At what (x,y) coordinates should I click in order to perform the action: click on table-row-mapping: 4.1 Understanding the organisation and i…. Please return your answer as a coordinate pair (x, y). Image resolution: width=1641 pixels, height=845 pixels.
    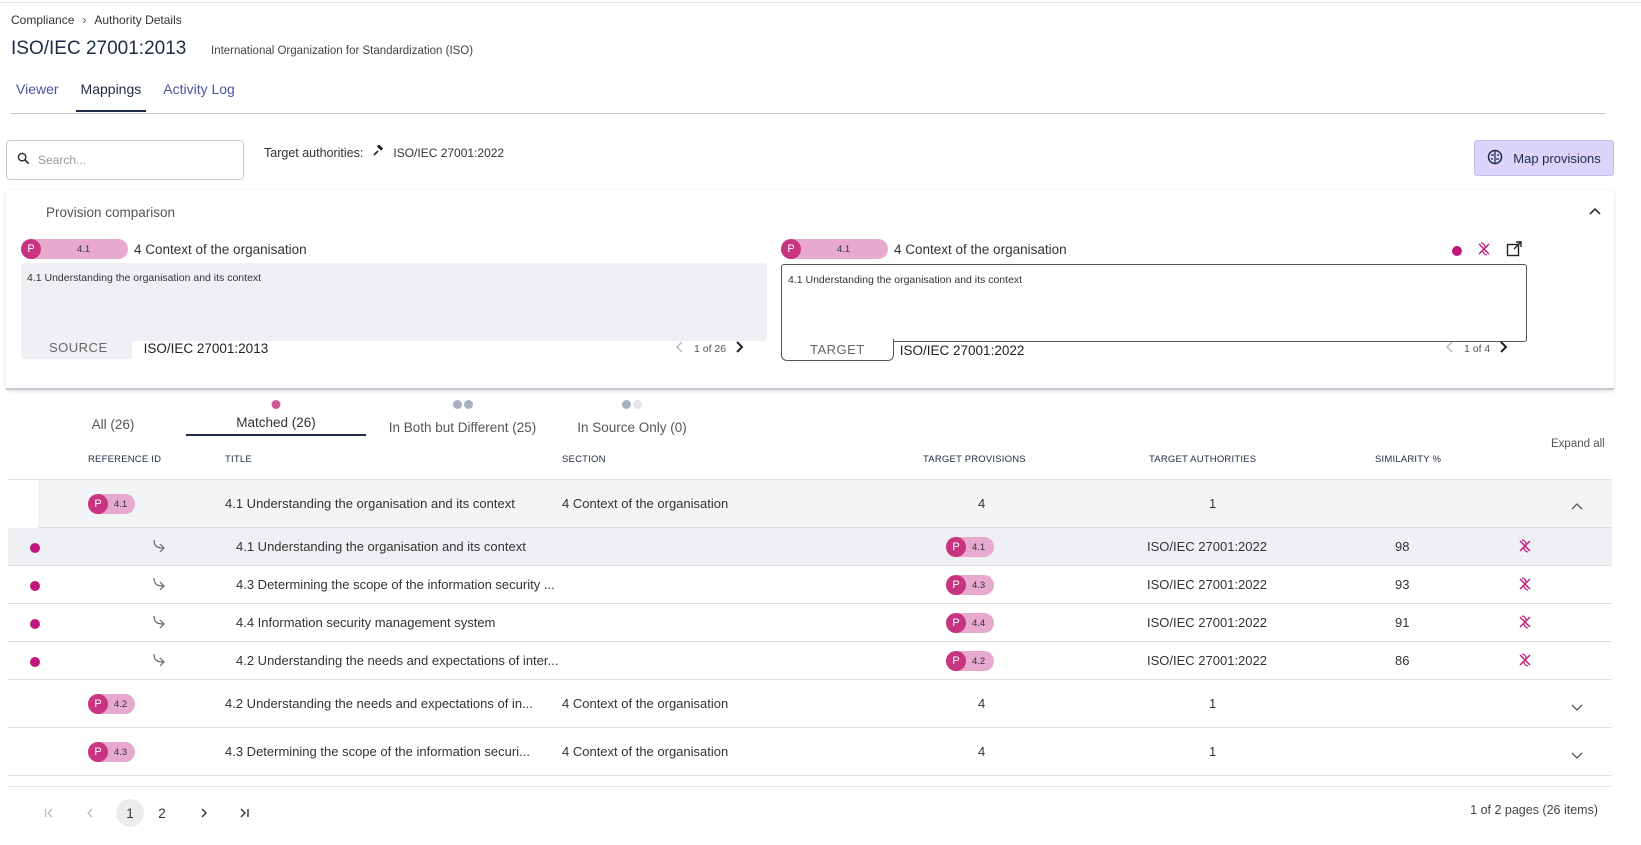
    Looking at the image, I should click on (810, 547).